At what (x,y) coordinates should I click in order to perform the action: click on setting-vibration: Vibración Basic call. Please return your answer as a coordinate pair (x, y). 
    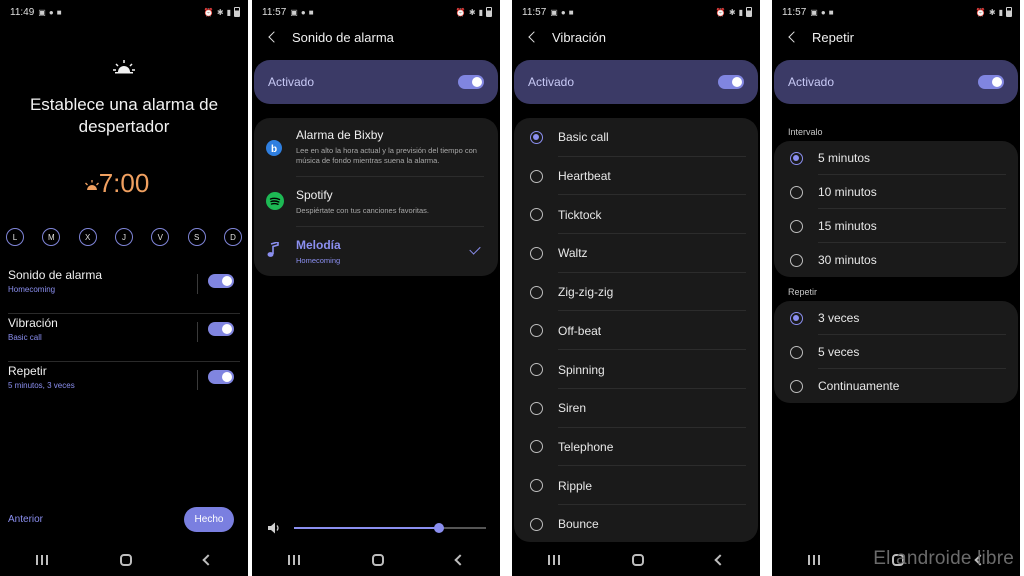
    Looking at the image, I should click on (124, 339).